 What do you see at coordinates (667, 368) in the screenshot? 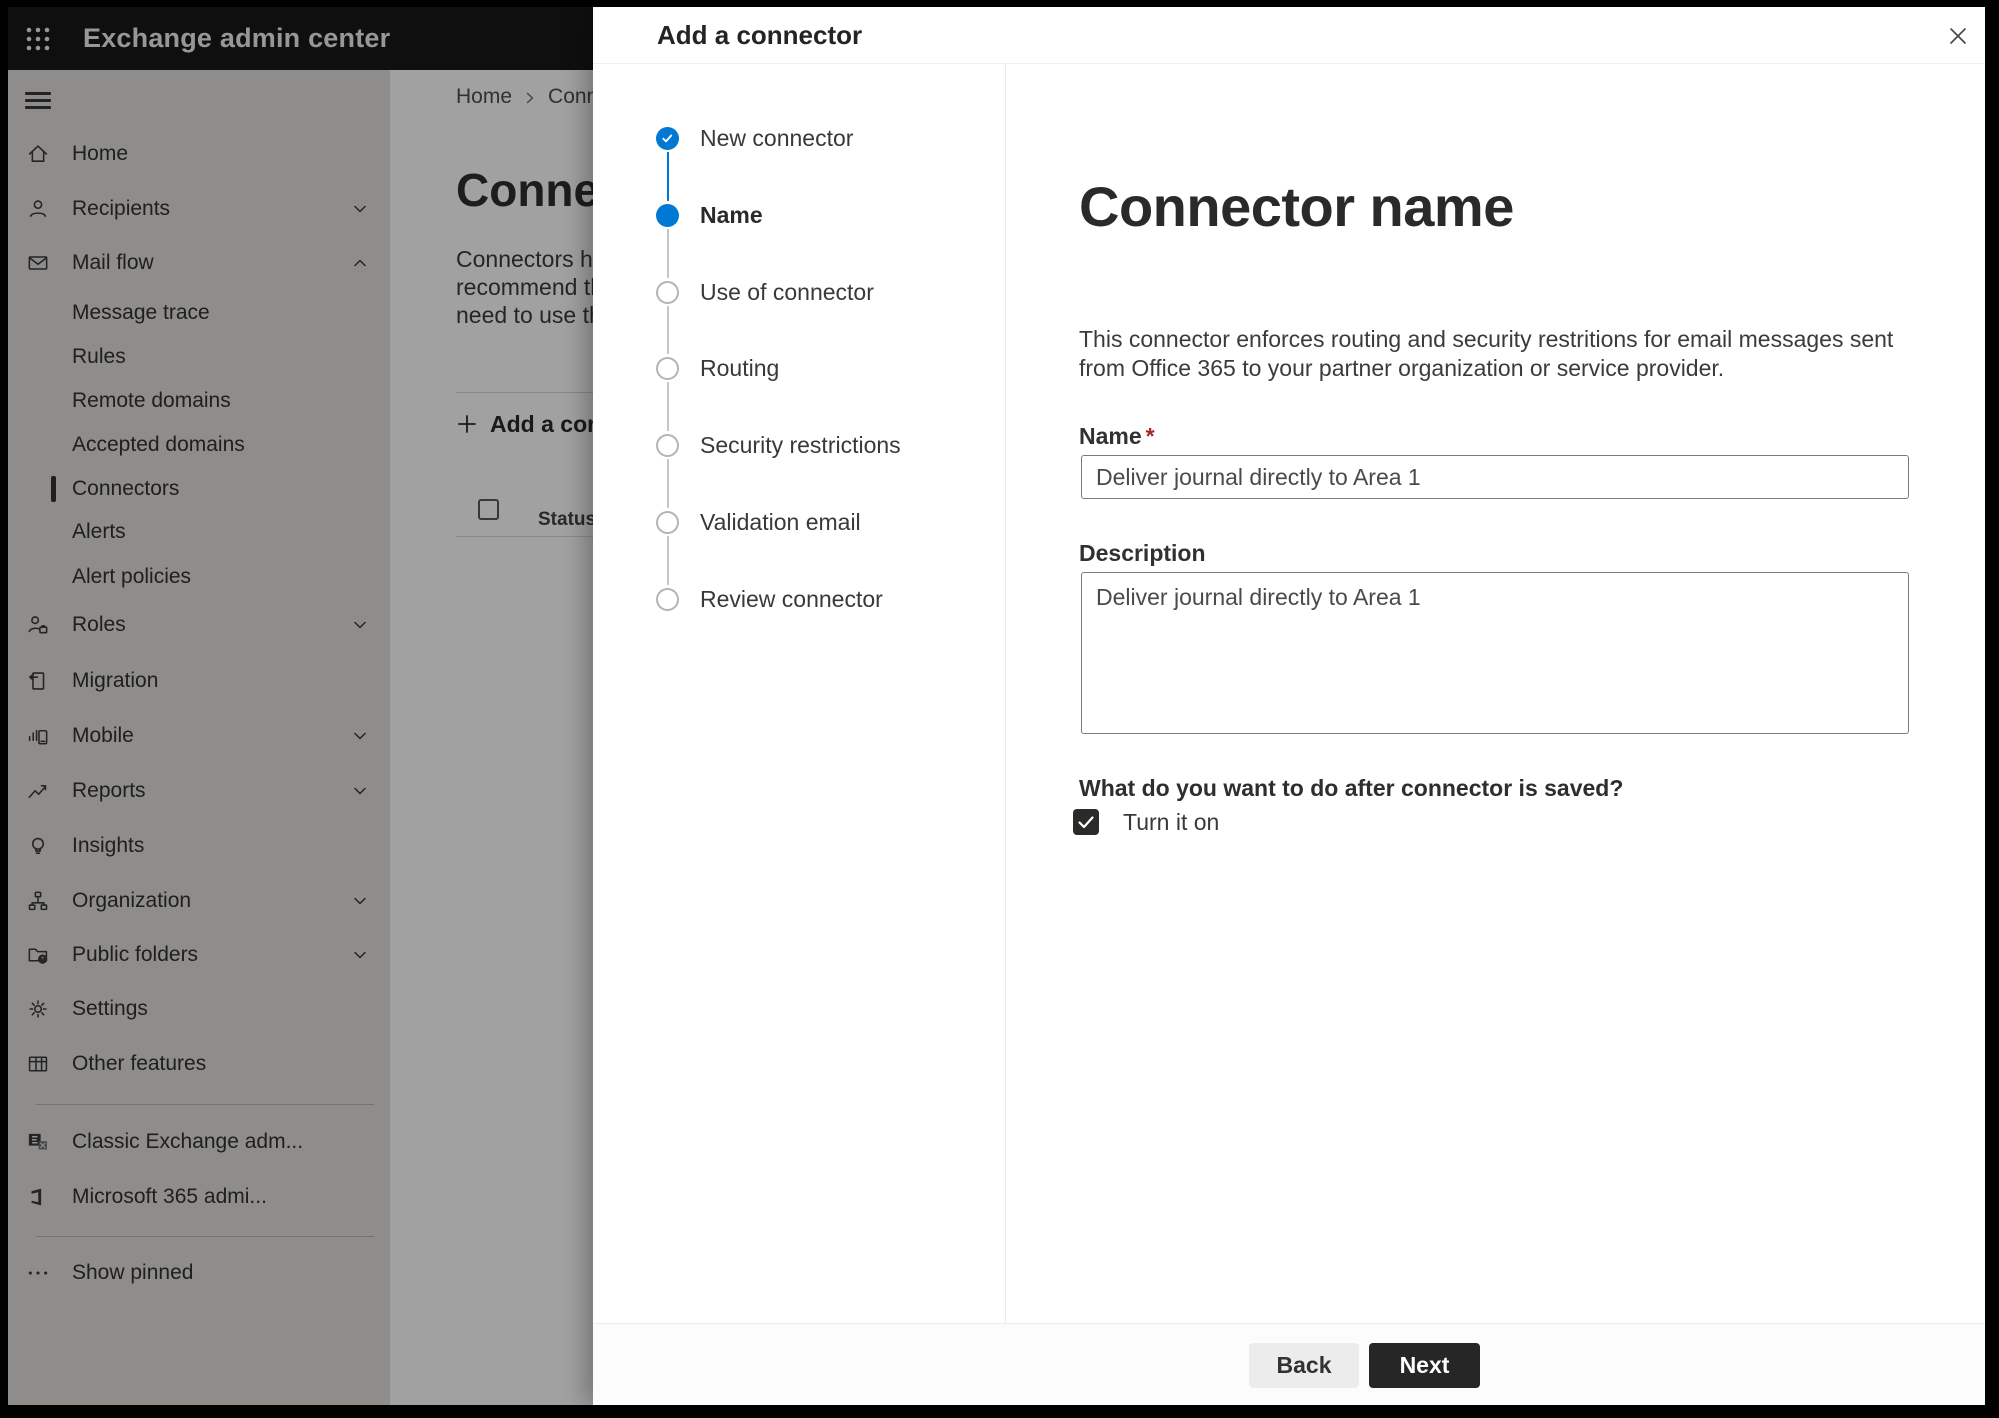
I see `step-circle-routing` at bounding box center [667, 368].